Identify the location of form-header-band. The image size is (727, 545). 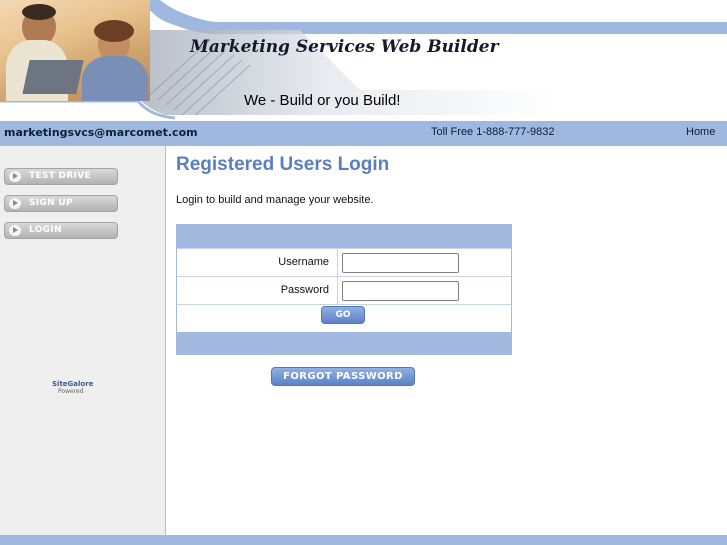
(344, 236).